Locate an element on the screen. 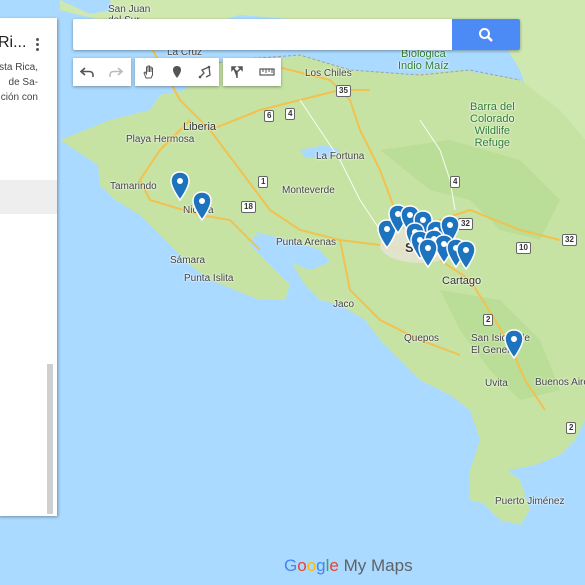 Image resolution: width=585 pixels, height=585 pixels. add-directions-button is located at coordinates (237, 72).